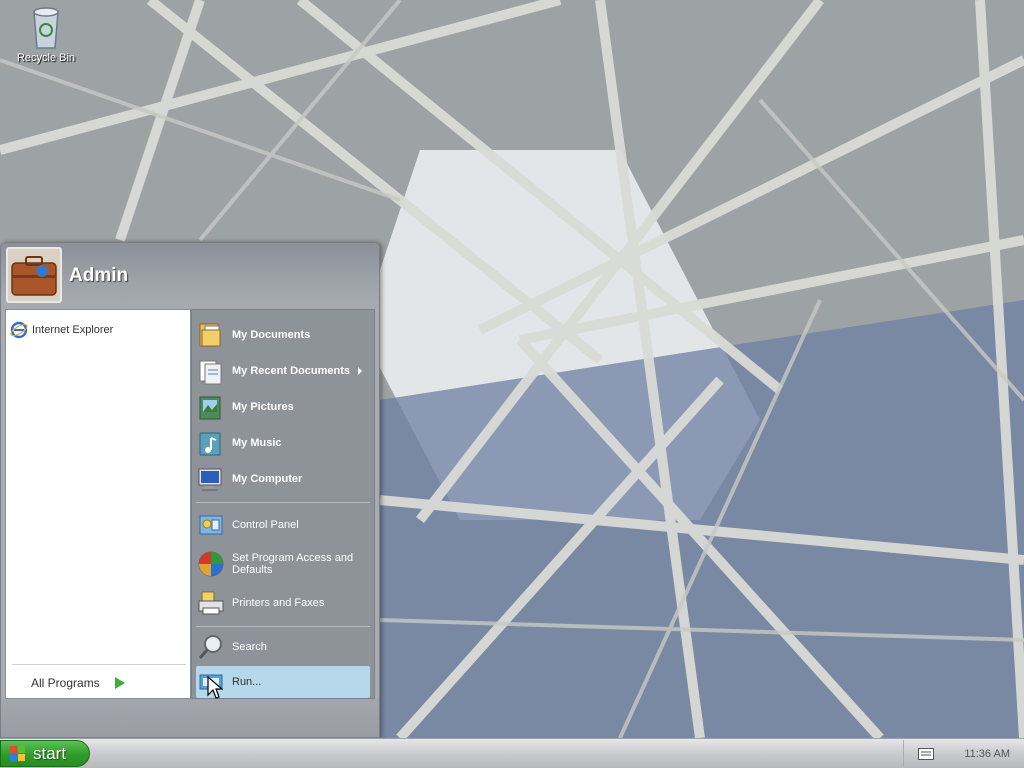  What do you see at coordinates (265, 525) in the screenshot?
I see `menu-item-label: Control Panel` at bounding box center [265, 525].